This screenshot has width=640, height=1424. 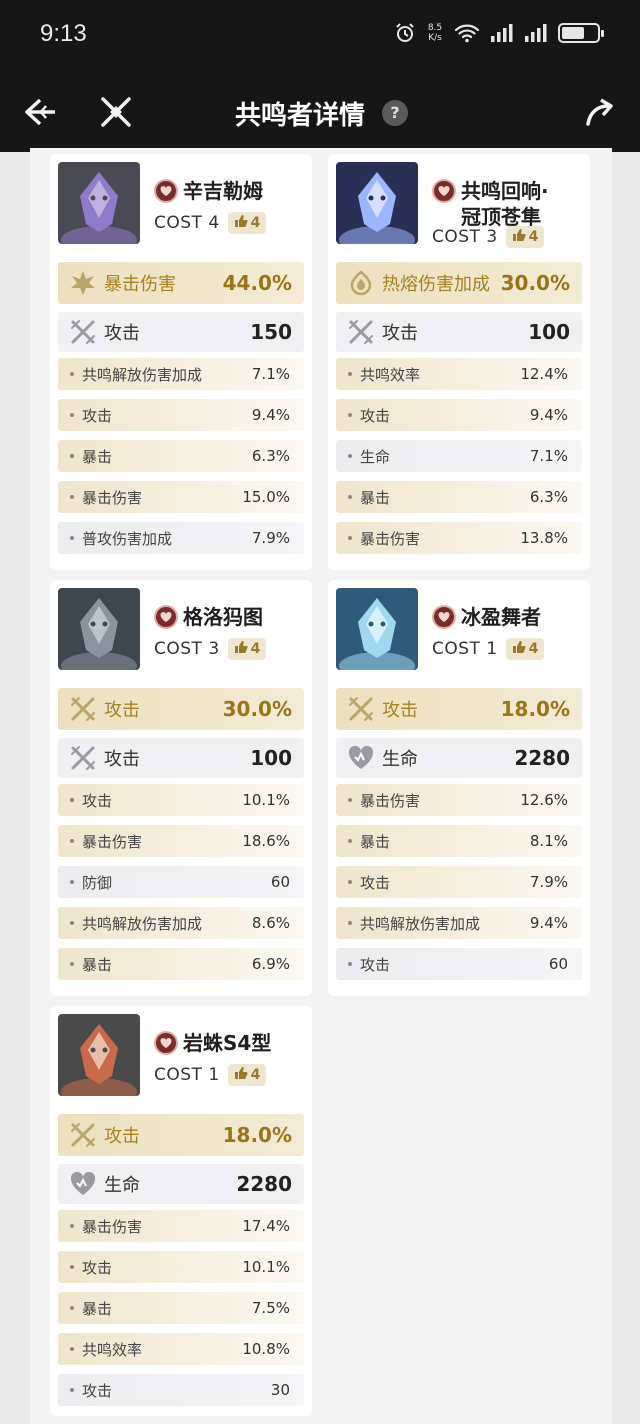 I want to click on help-icon: ?, so click(x=395, y=113).